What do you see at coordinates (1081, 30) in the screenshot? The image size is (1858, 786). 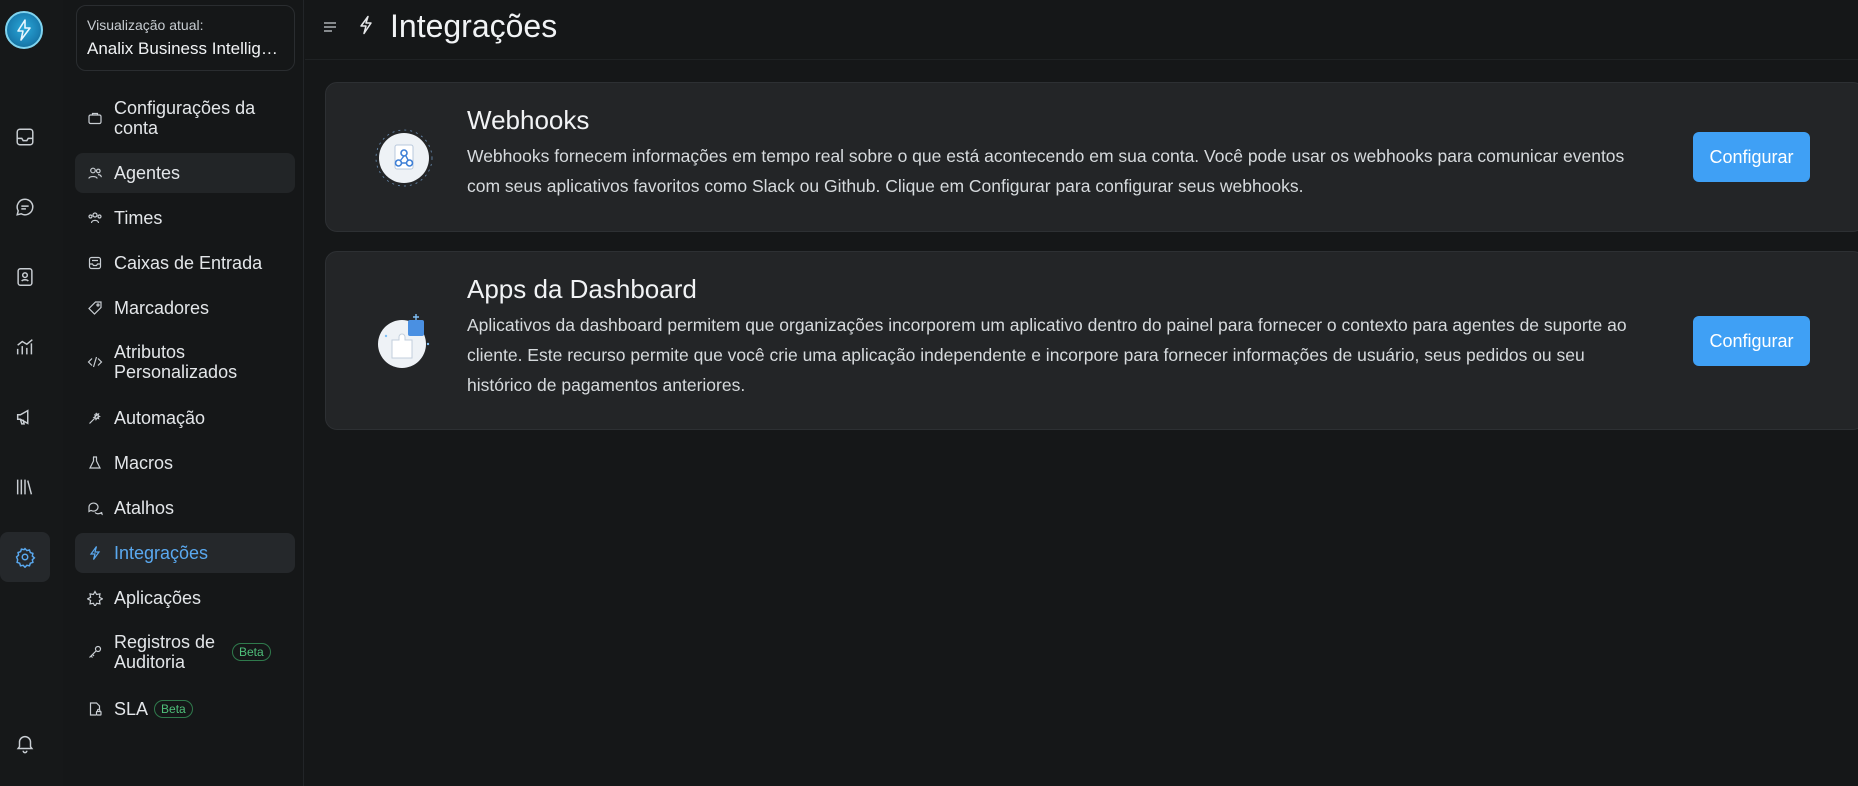 I see `page-header: Integrações` at bounding box center [1081, 30].